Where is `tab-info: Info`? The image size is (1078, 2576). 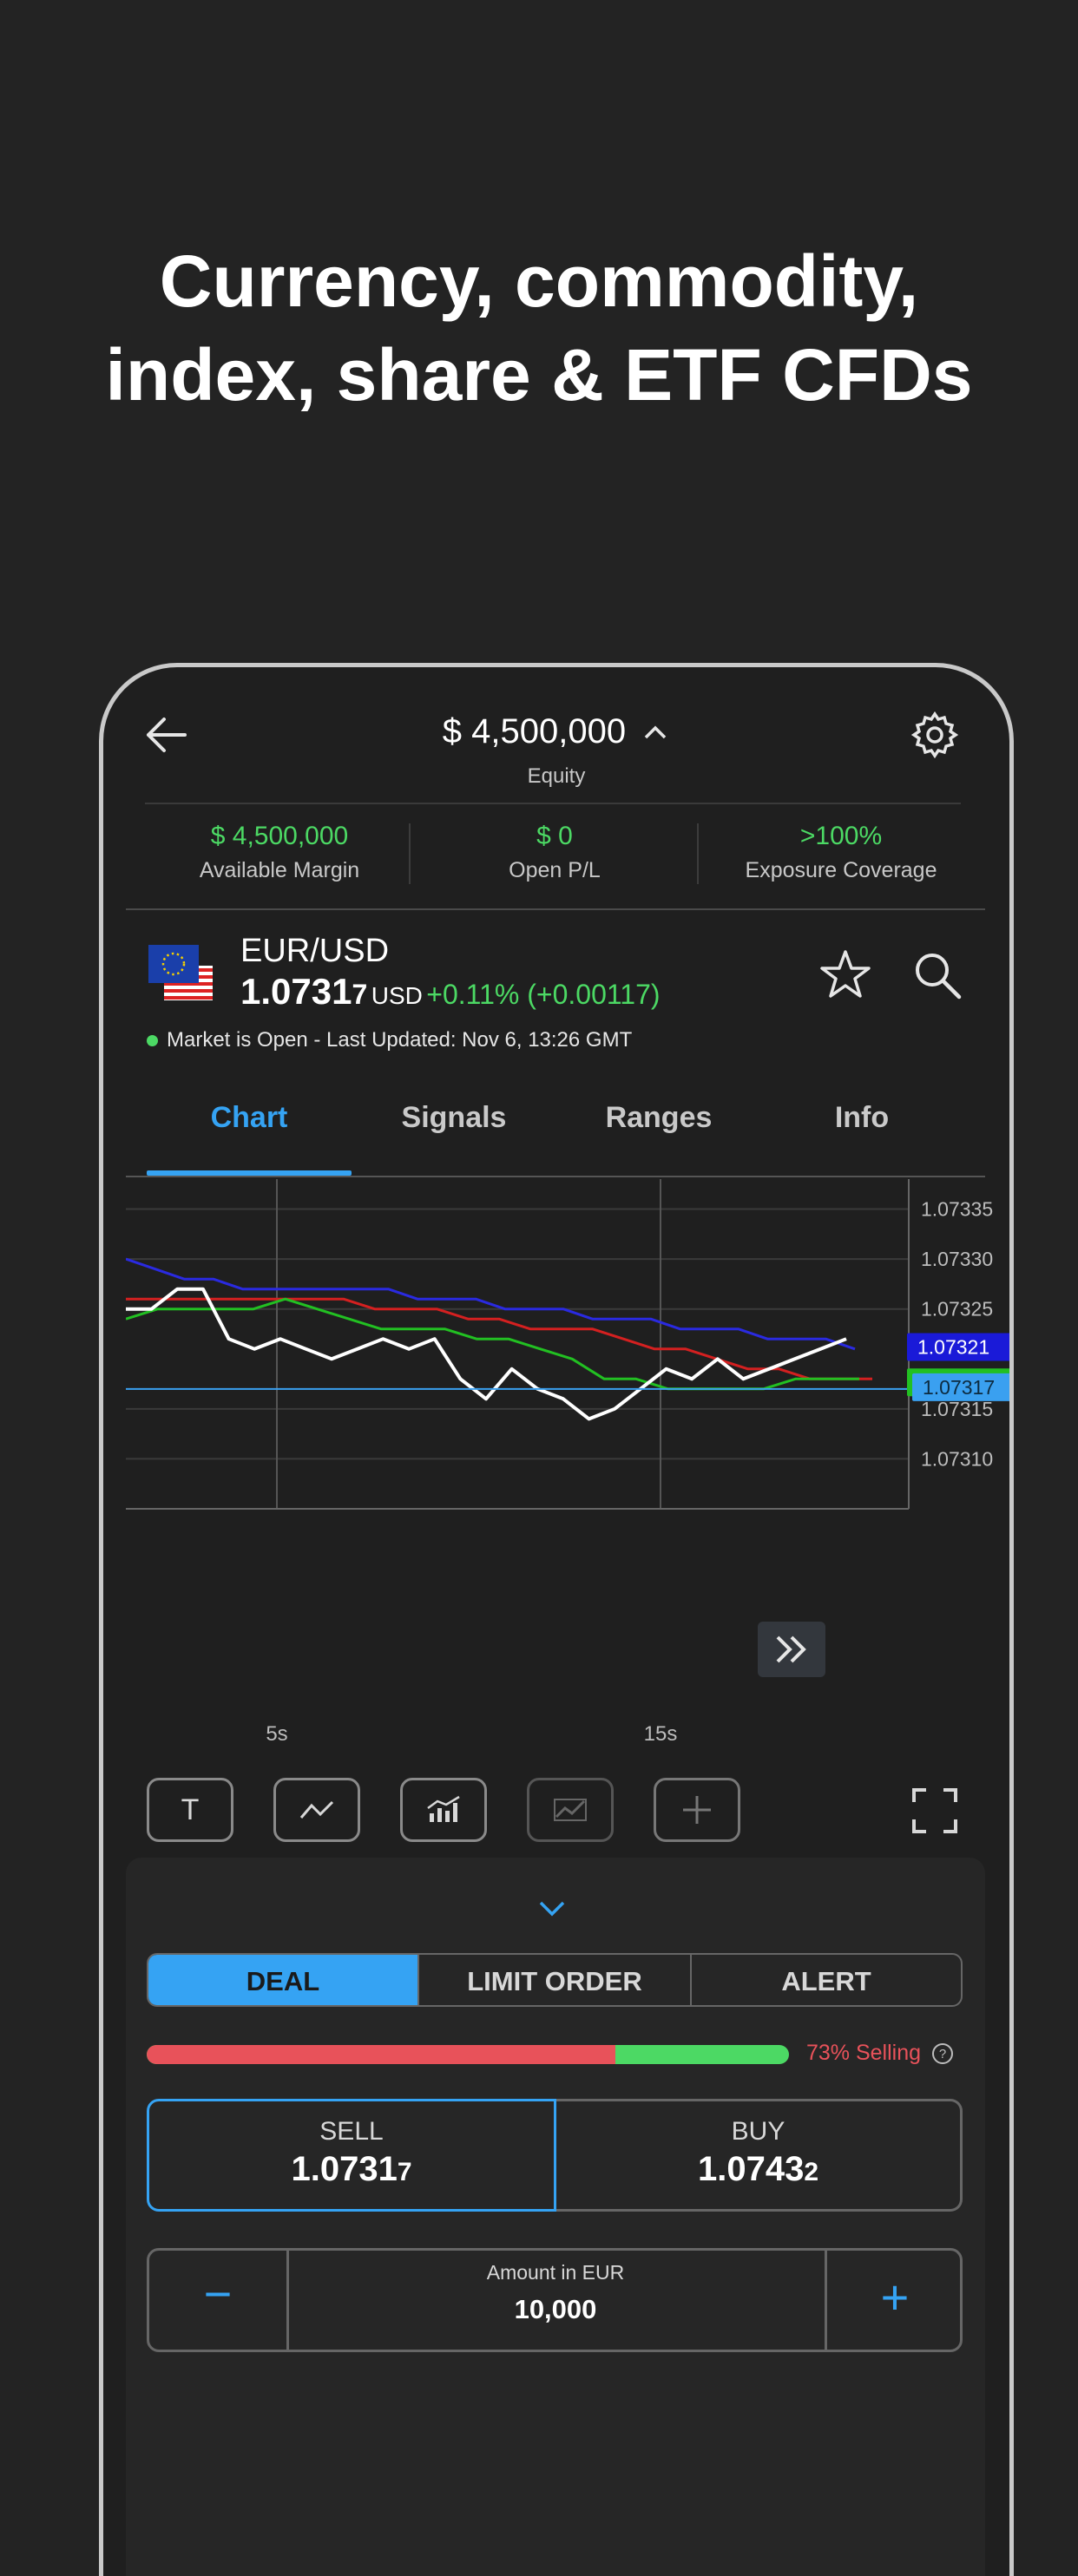 tab-info: Info is located at coordinates (861, 1118).